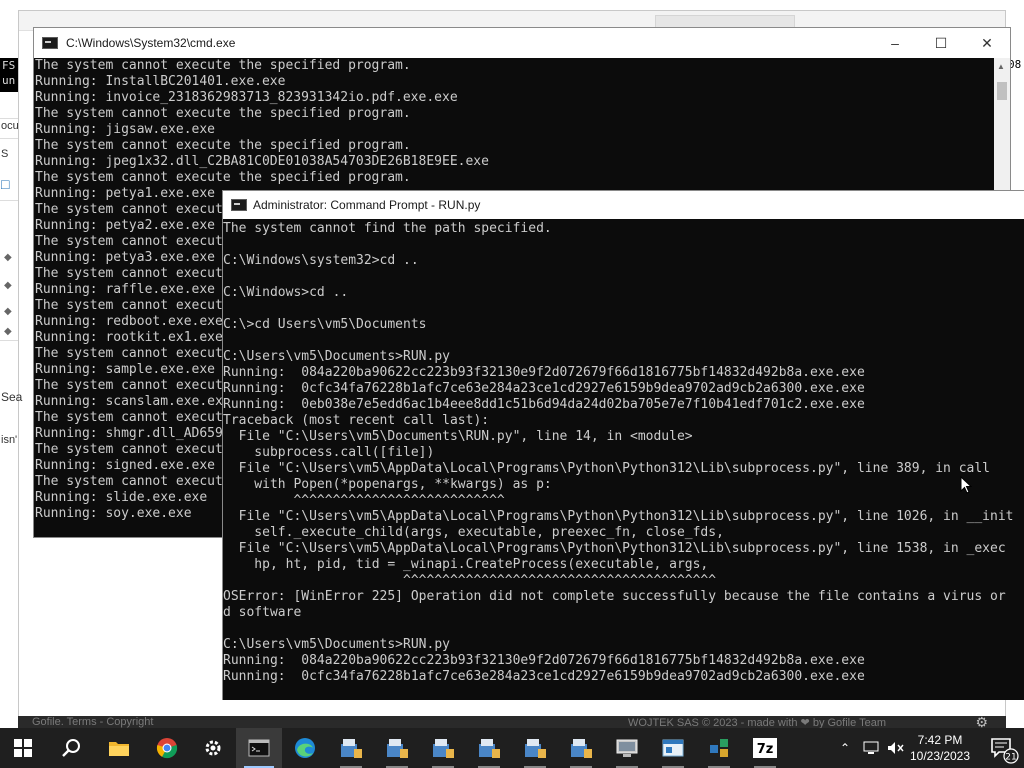  Describe the element at coordinates (895, 43) in the screenshot. I see `minimize-button: –` at that location.